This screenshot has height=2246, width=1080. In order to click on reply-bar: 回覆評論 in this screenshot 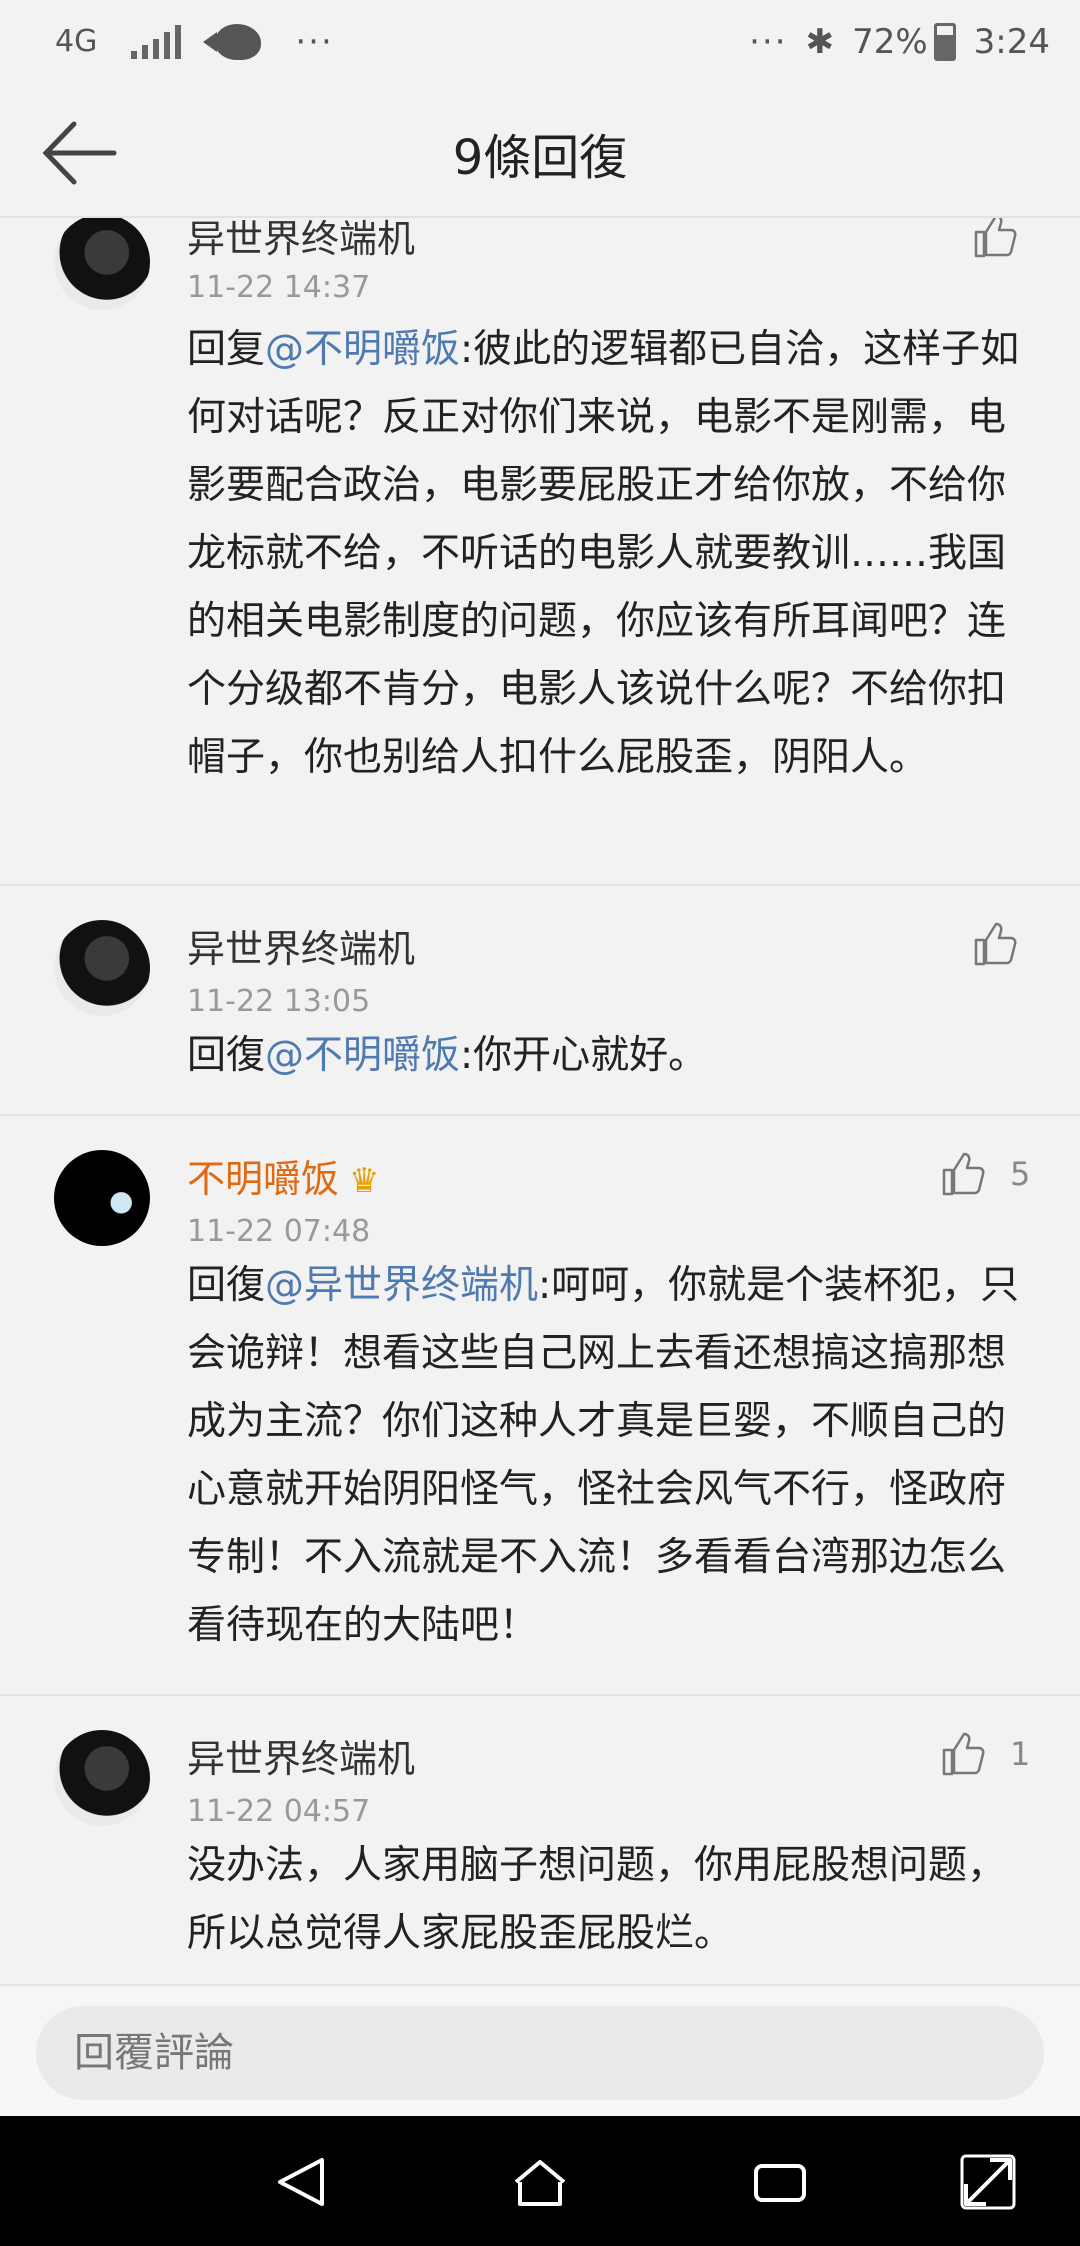, I will do `click(540, 2050)`.